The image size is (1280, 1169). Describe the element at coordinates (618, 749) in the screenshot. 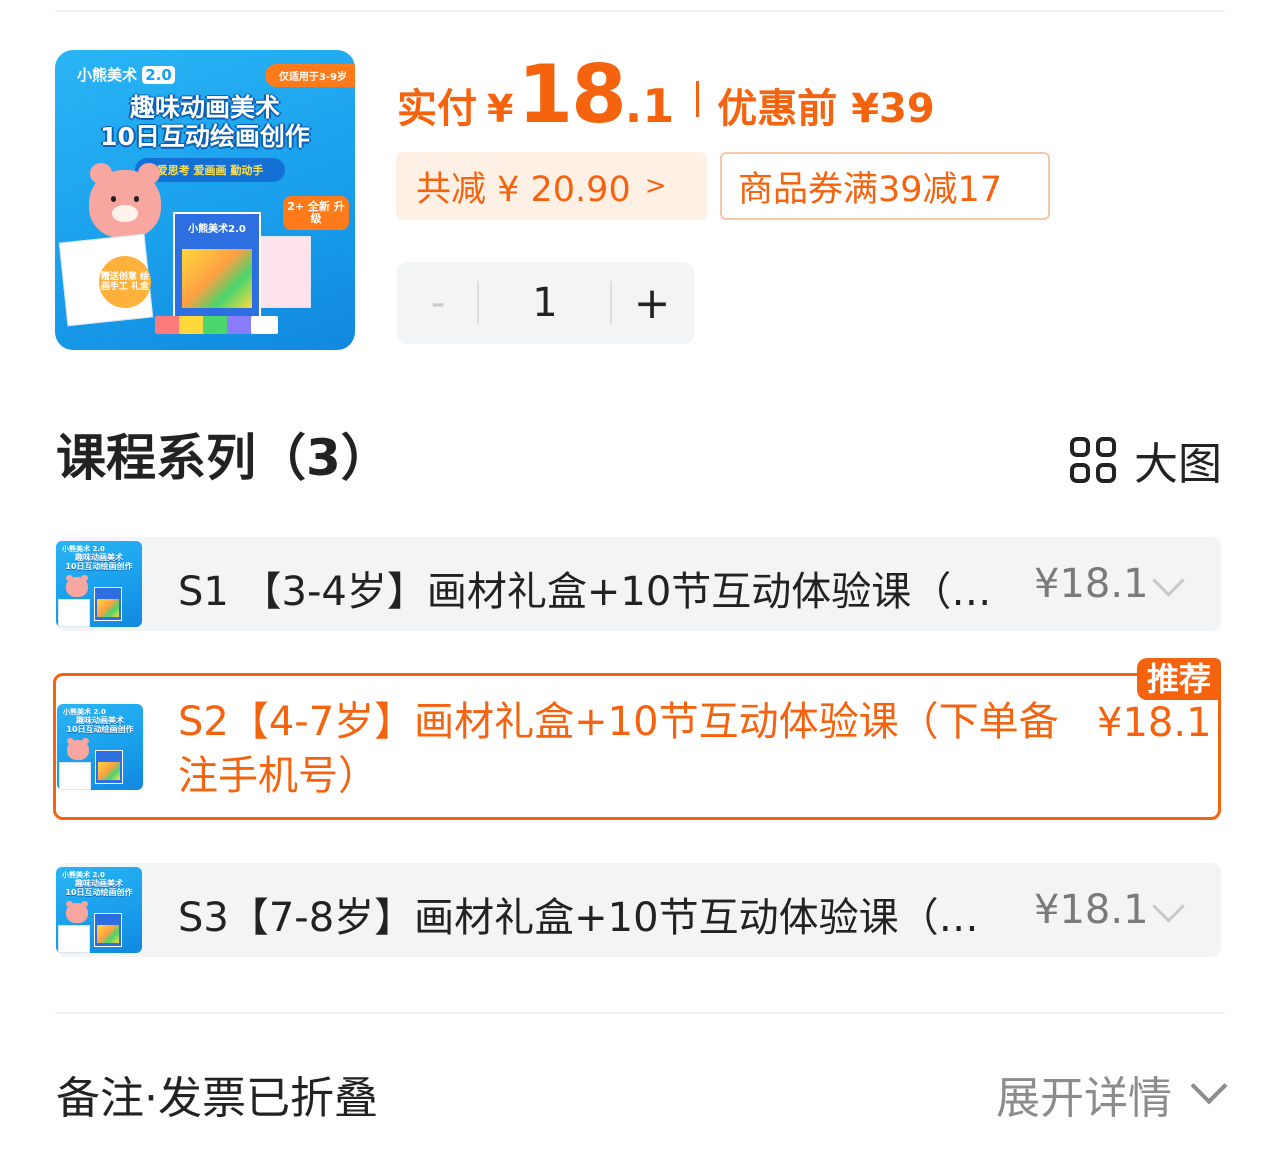

I see `option-label: S2【4-7岁】画材礼盒+10节互动体验课（下单备注手机号）` at that location.